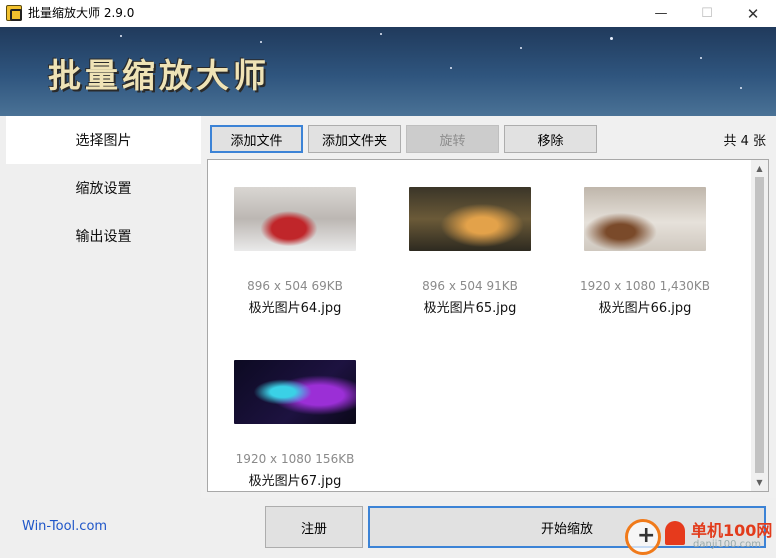 The width and height of the screenshot is (776, 558). I want to click on image-meta: 896 x 504 91KB, so click(470, 286).